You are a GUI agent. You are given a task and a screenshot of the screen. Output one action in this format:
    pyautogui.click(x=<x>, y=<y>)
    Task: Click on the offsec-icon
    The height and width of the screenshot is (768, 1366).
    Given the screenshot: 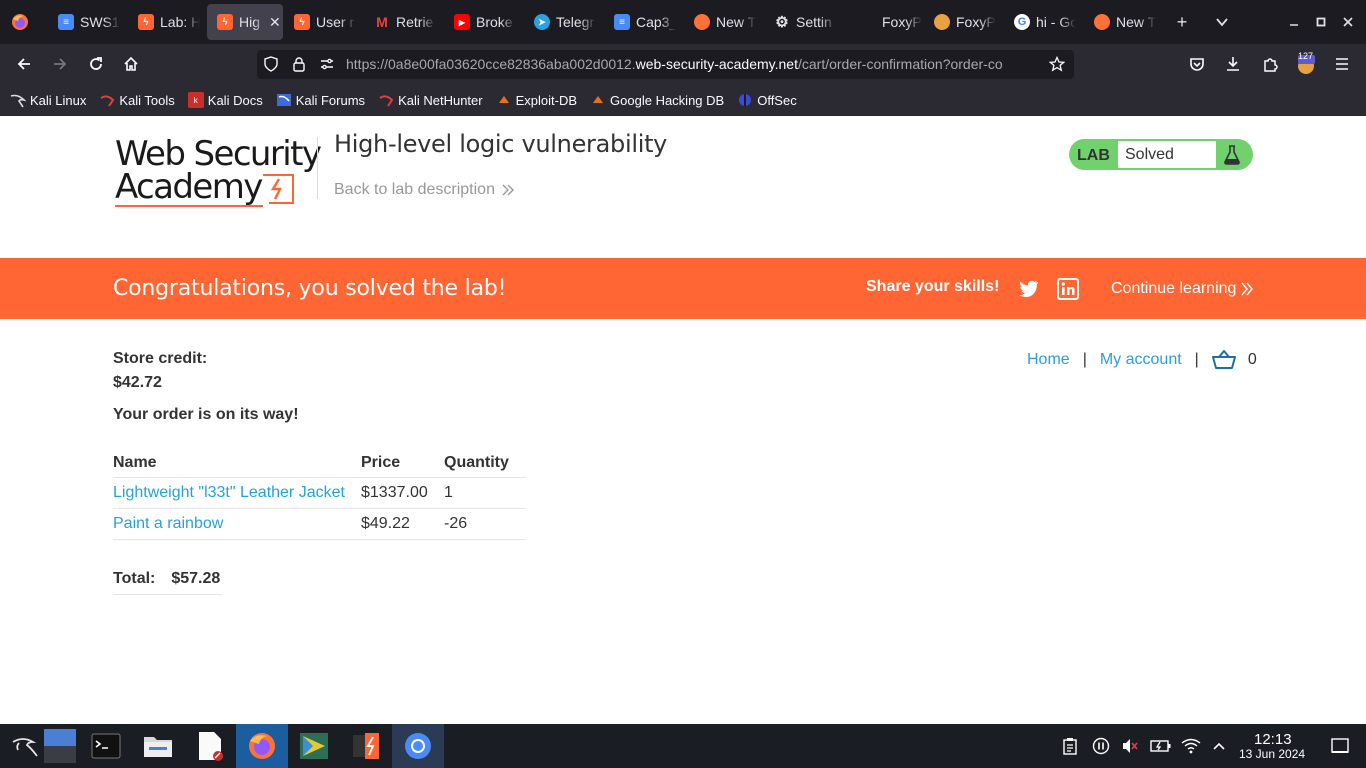 What is the action you would take?
    pyautogui.click(x=745, y=100)
    